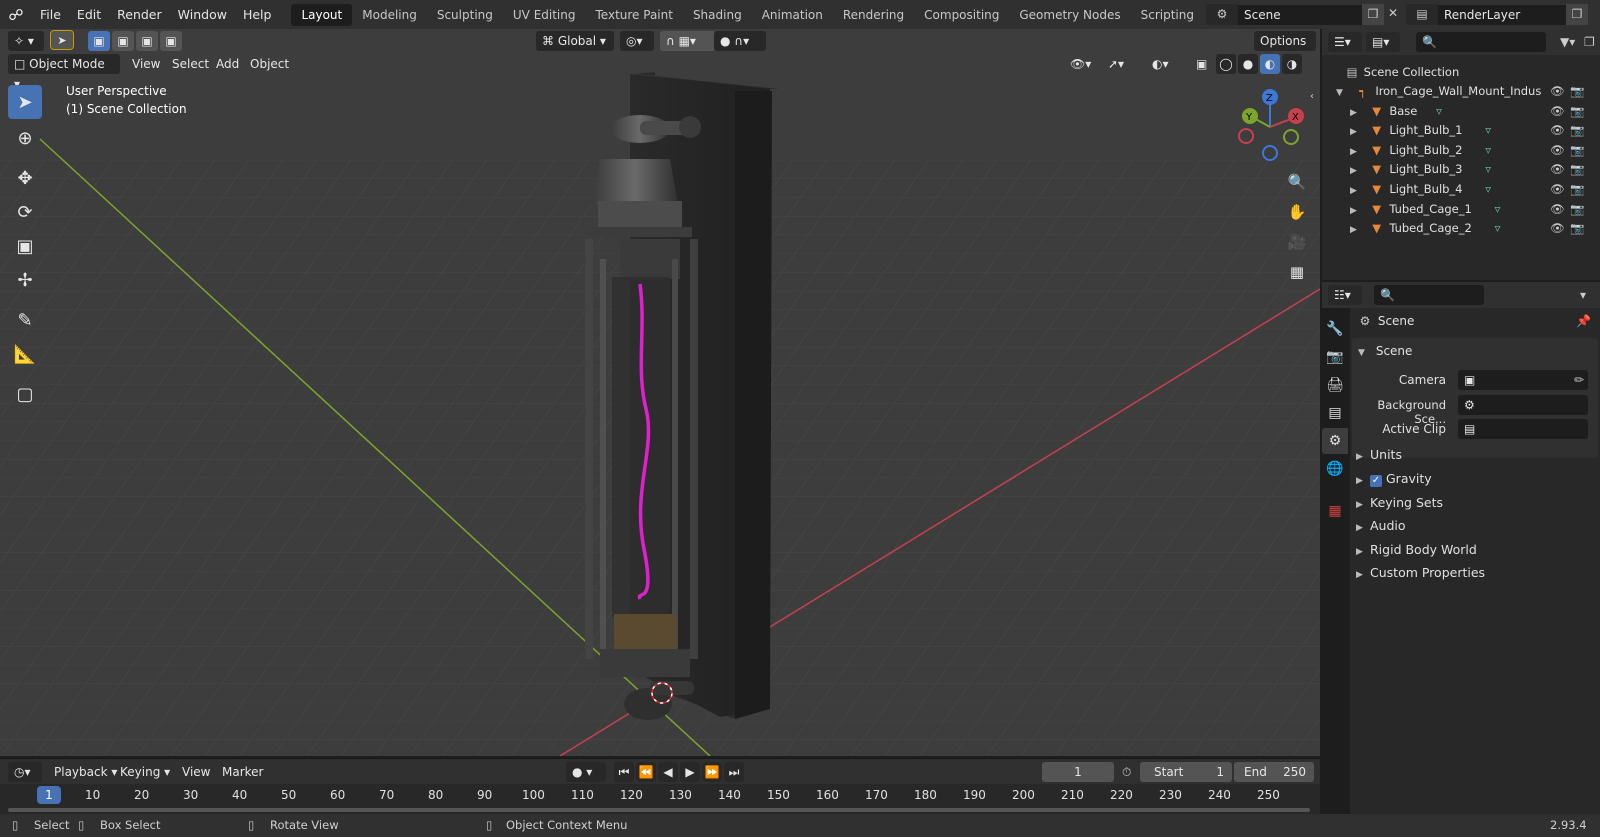  I want to click on cursor-tool: ⊕, so click(25, 138).